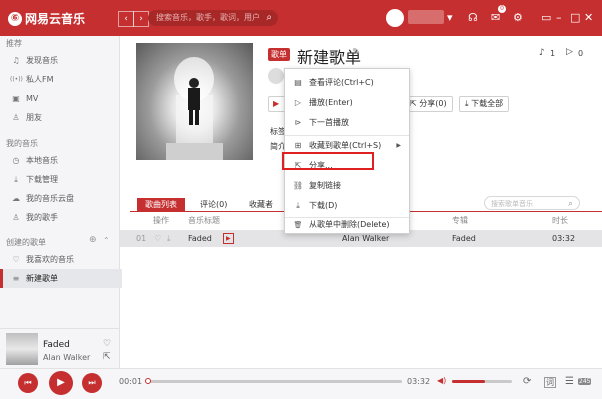 The image size is (602, 399). What do you see at coordinates (42, 278) in the screenshot?
I see `sidebar-item-label: 新建歌单` at bounding box center [42, 278].